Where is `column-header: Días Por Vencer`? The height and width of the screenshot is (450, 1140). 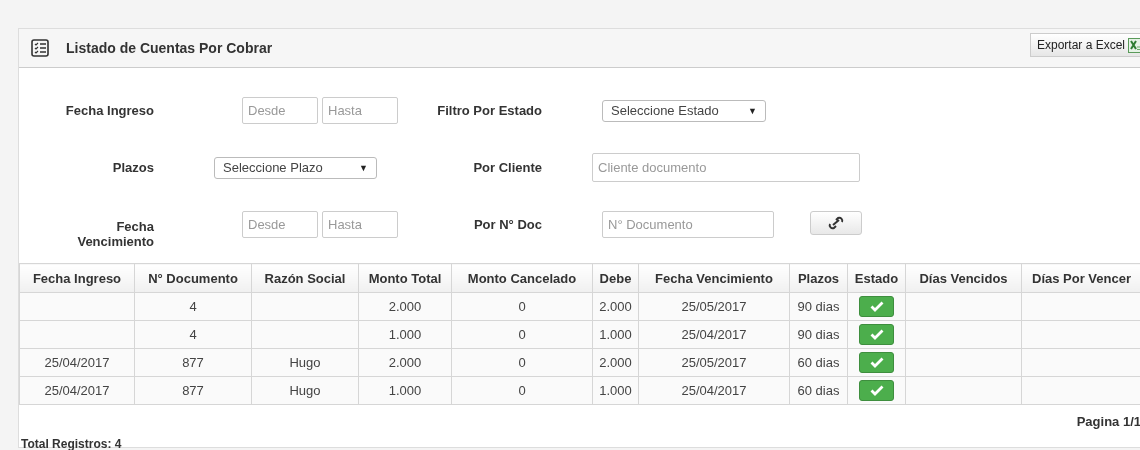 column-header: Días Por Vencer is located at coordinates (1080, 278).